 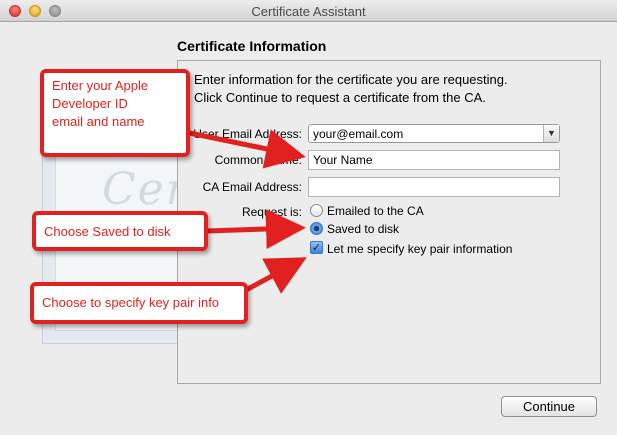 I want to click on callout-apple-id-line-2: Developer ID, so click(x=90, y=103).